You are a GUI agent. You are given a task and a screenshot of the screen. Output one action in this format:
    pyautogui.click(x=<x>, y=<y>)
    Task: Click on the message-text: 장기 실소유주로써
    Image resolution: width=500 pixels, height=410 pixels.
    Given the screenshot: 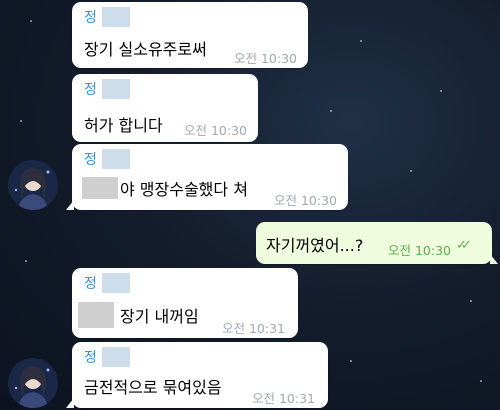 What is the action you would take?
    pyautogui.click(x=145, y=49)
    